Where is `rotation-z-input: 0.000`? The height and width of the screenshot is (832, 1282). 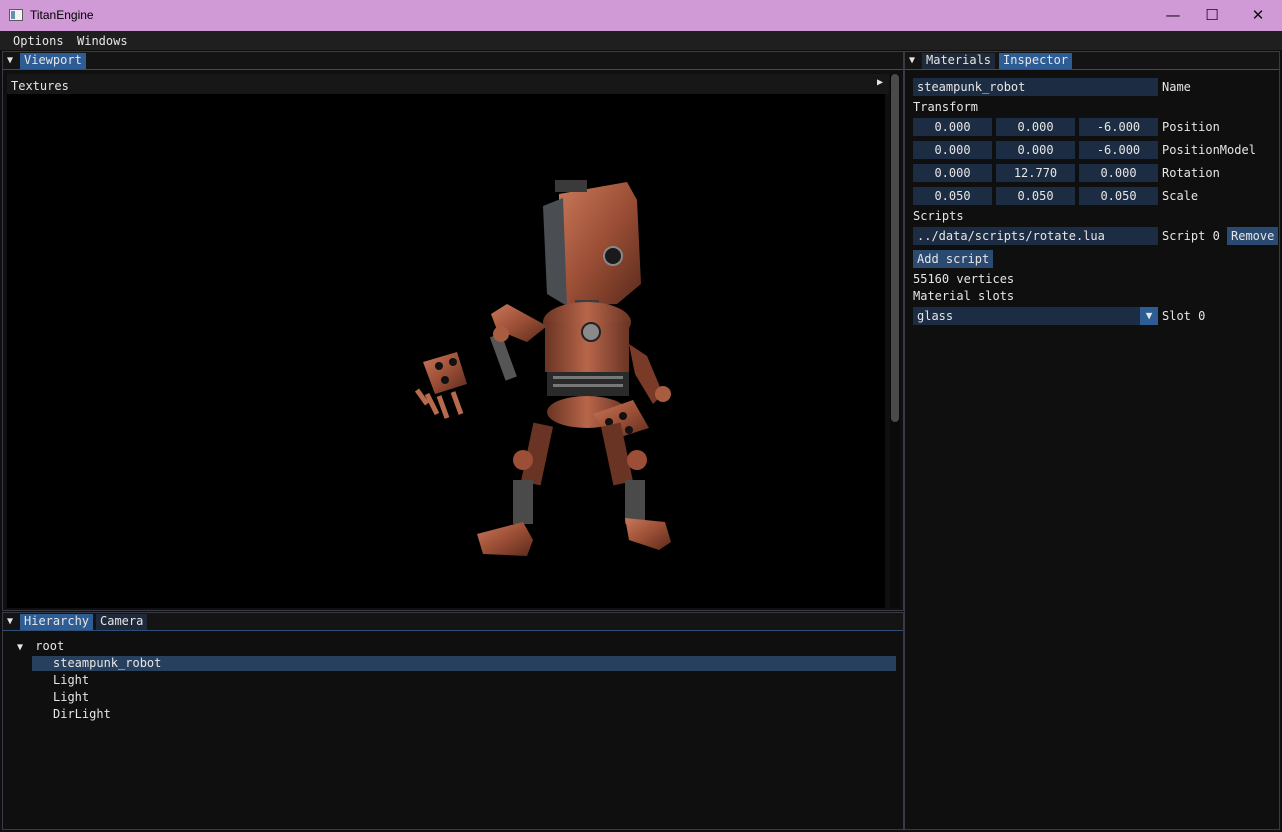
rotation-z-input: 0.000 is located at coordinates (1118, 173).